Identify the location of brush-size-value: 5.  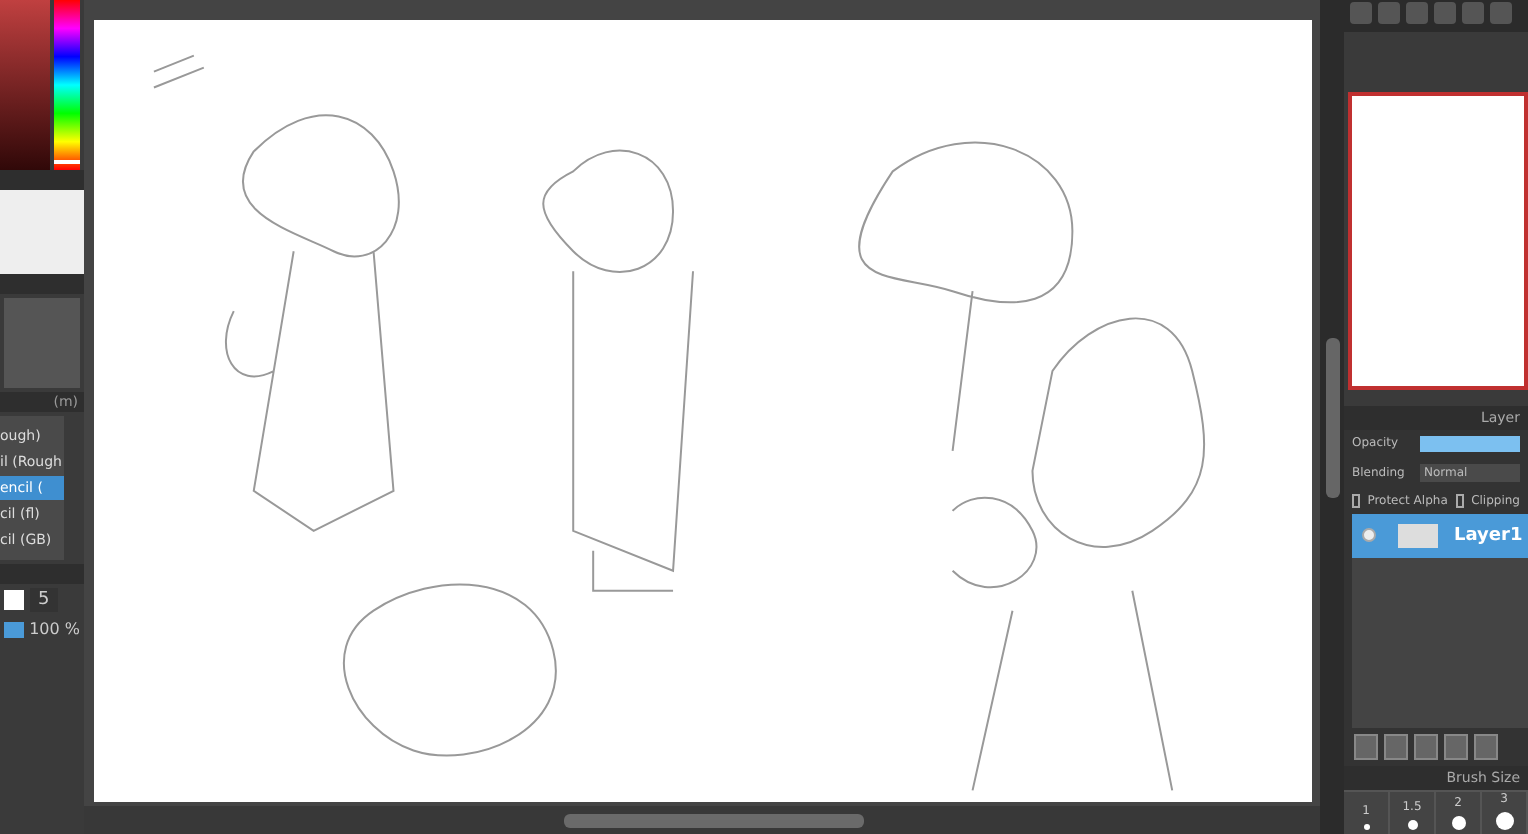
(44, 600).